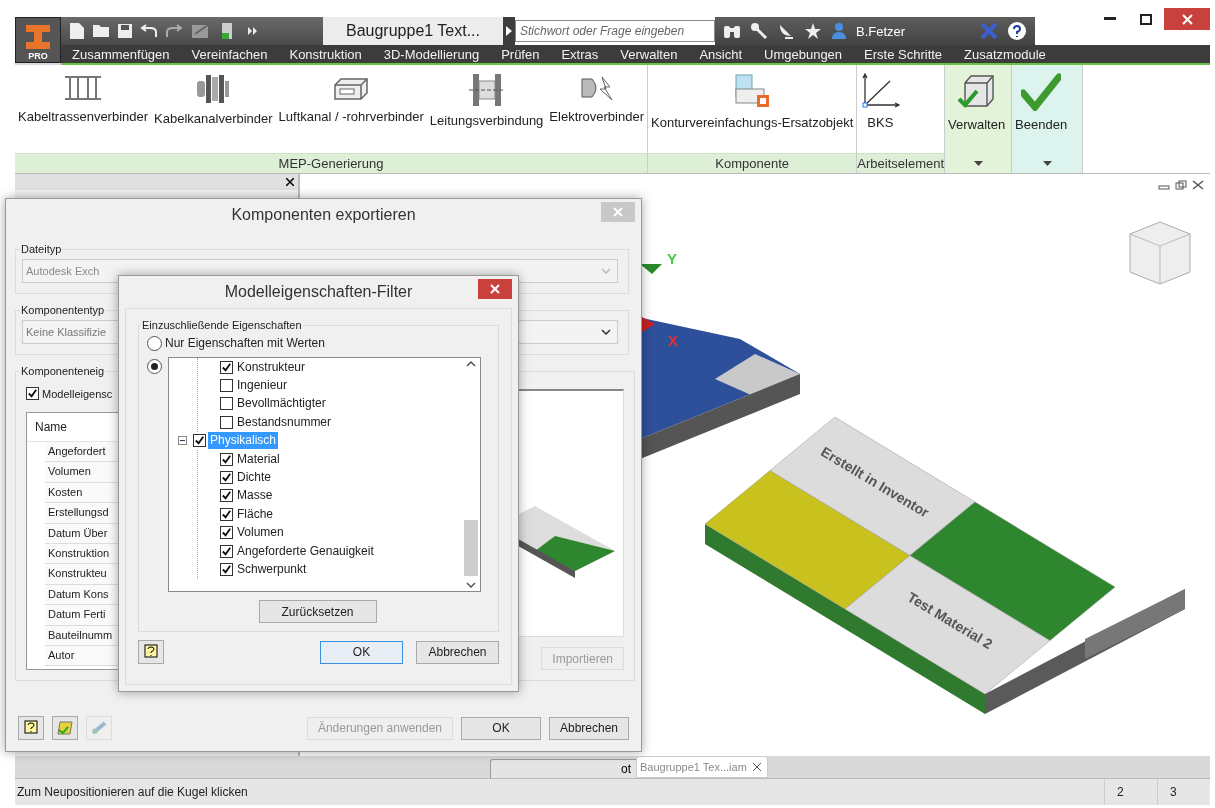  I want to click on minus-icon, so click(182, 441).